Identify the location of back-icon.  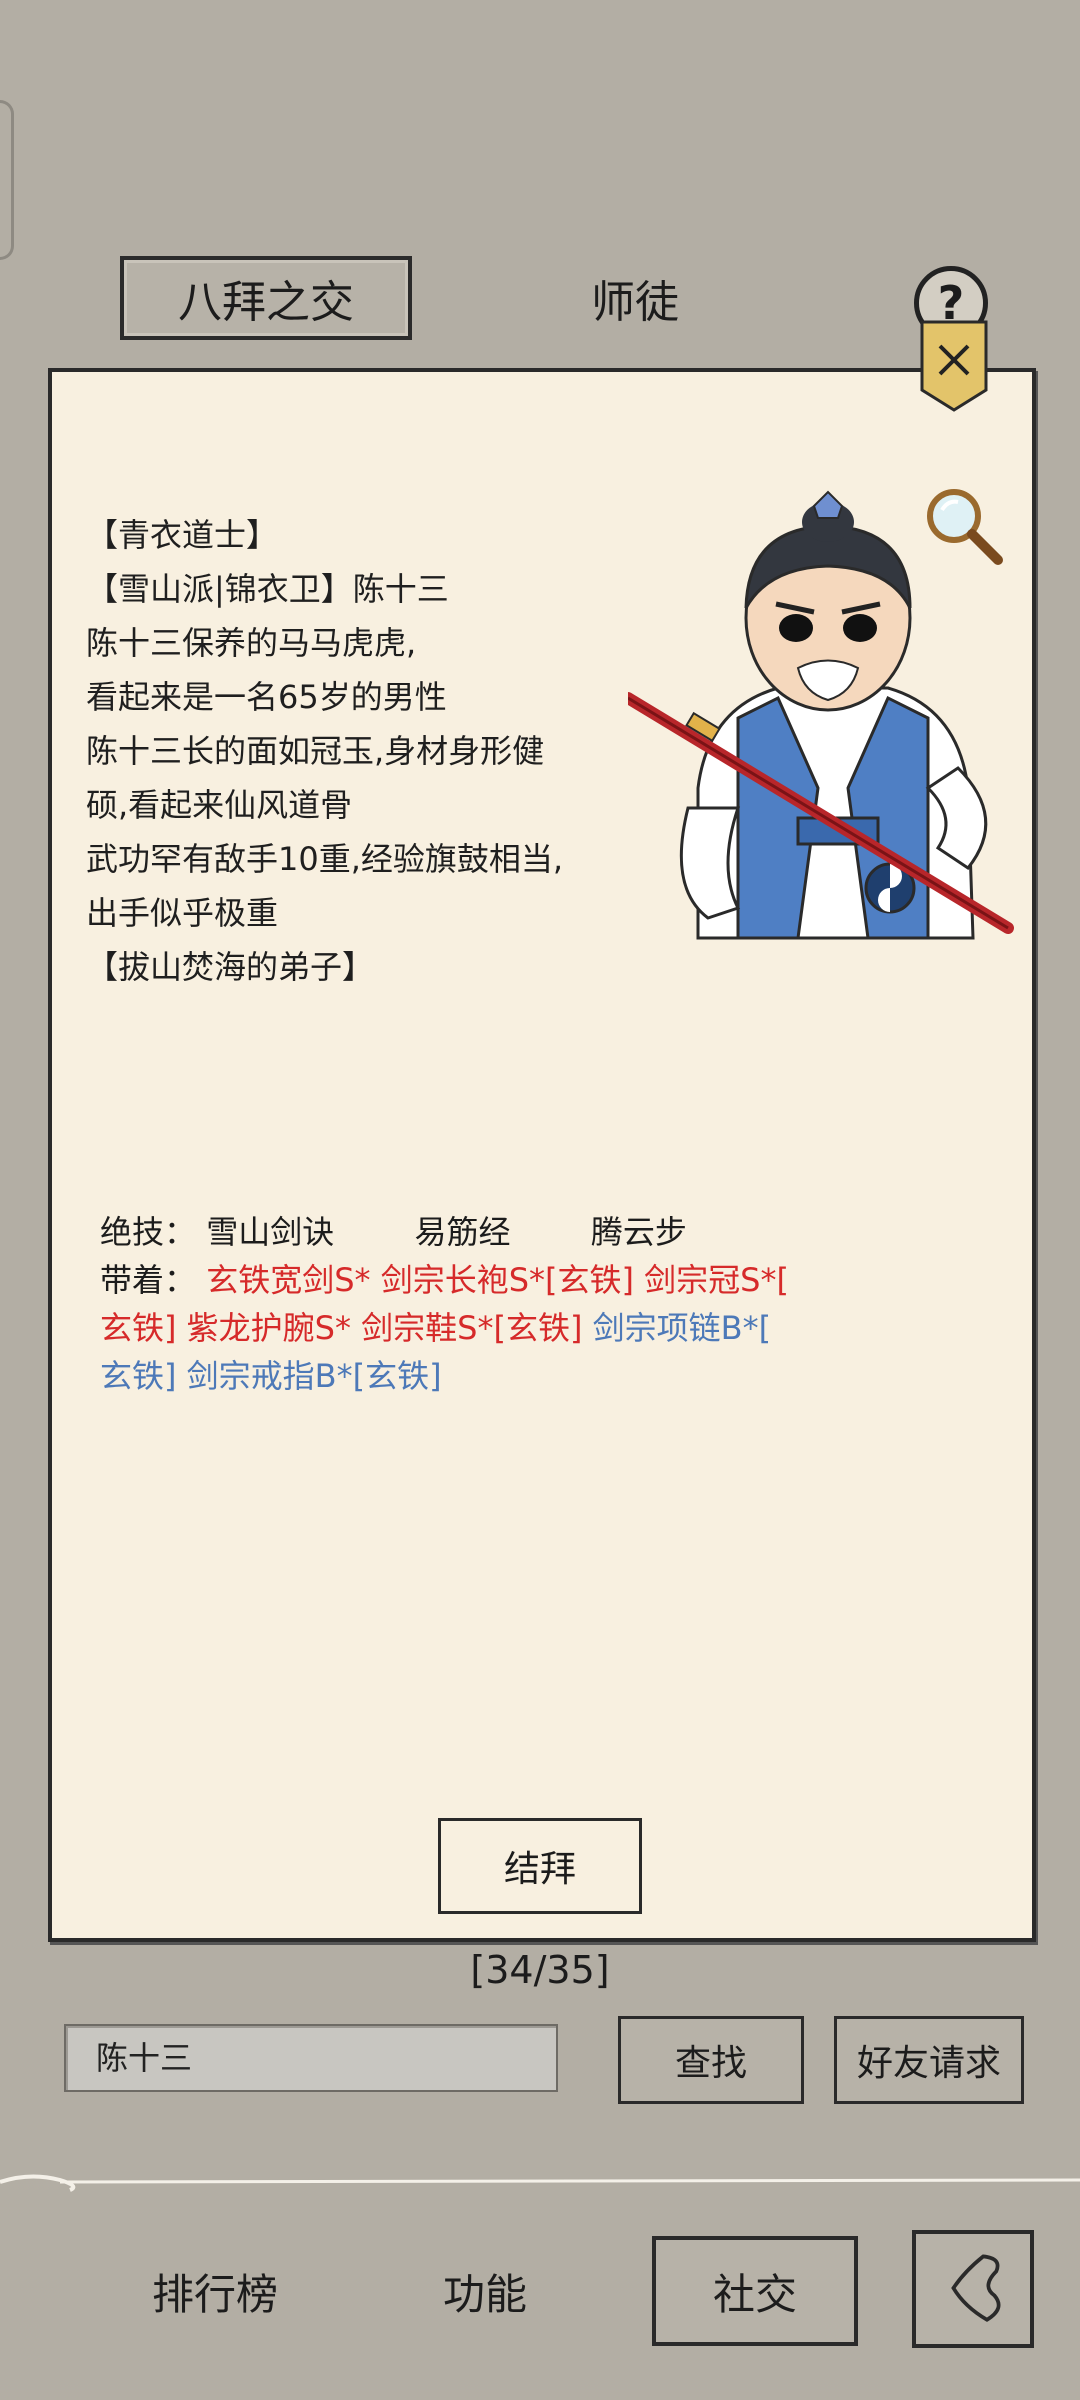
(973, 2289).